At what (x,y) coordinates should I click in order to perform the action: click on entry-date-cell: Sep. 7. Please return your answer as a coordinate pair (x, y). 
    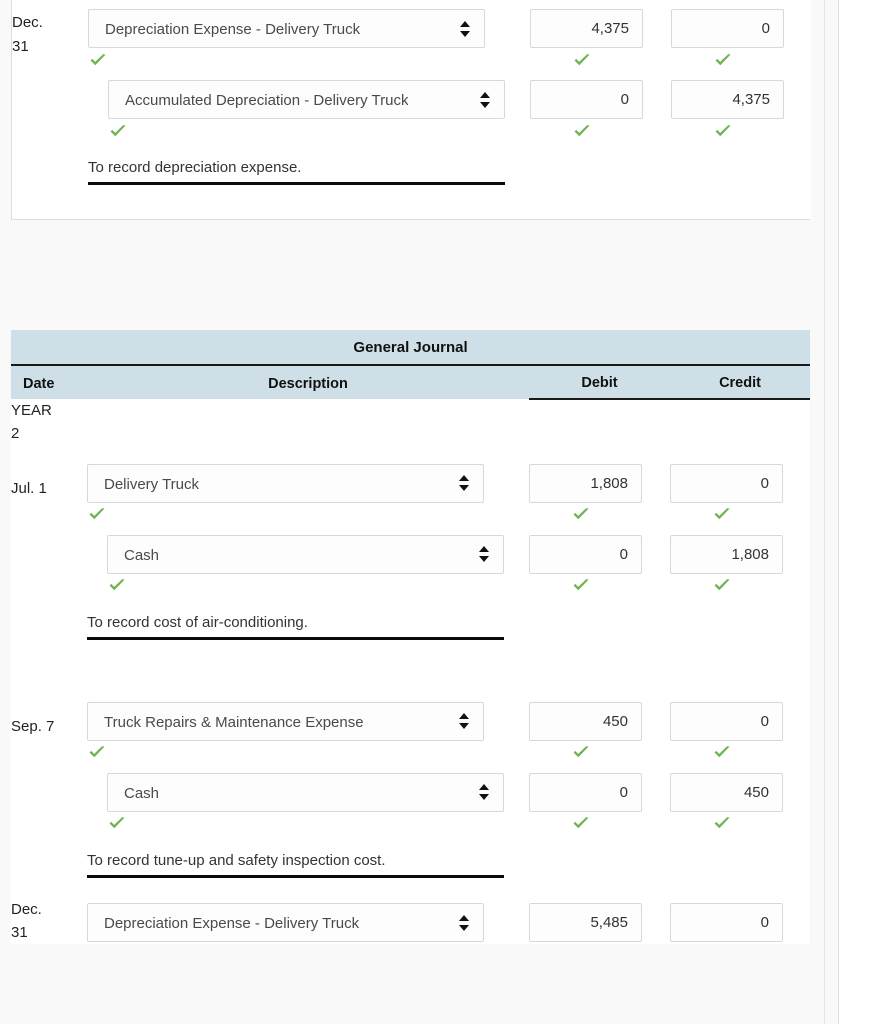
    Looking at the image, I should click on (49, 727).